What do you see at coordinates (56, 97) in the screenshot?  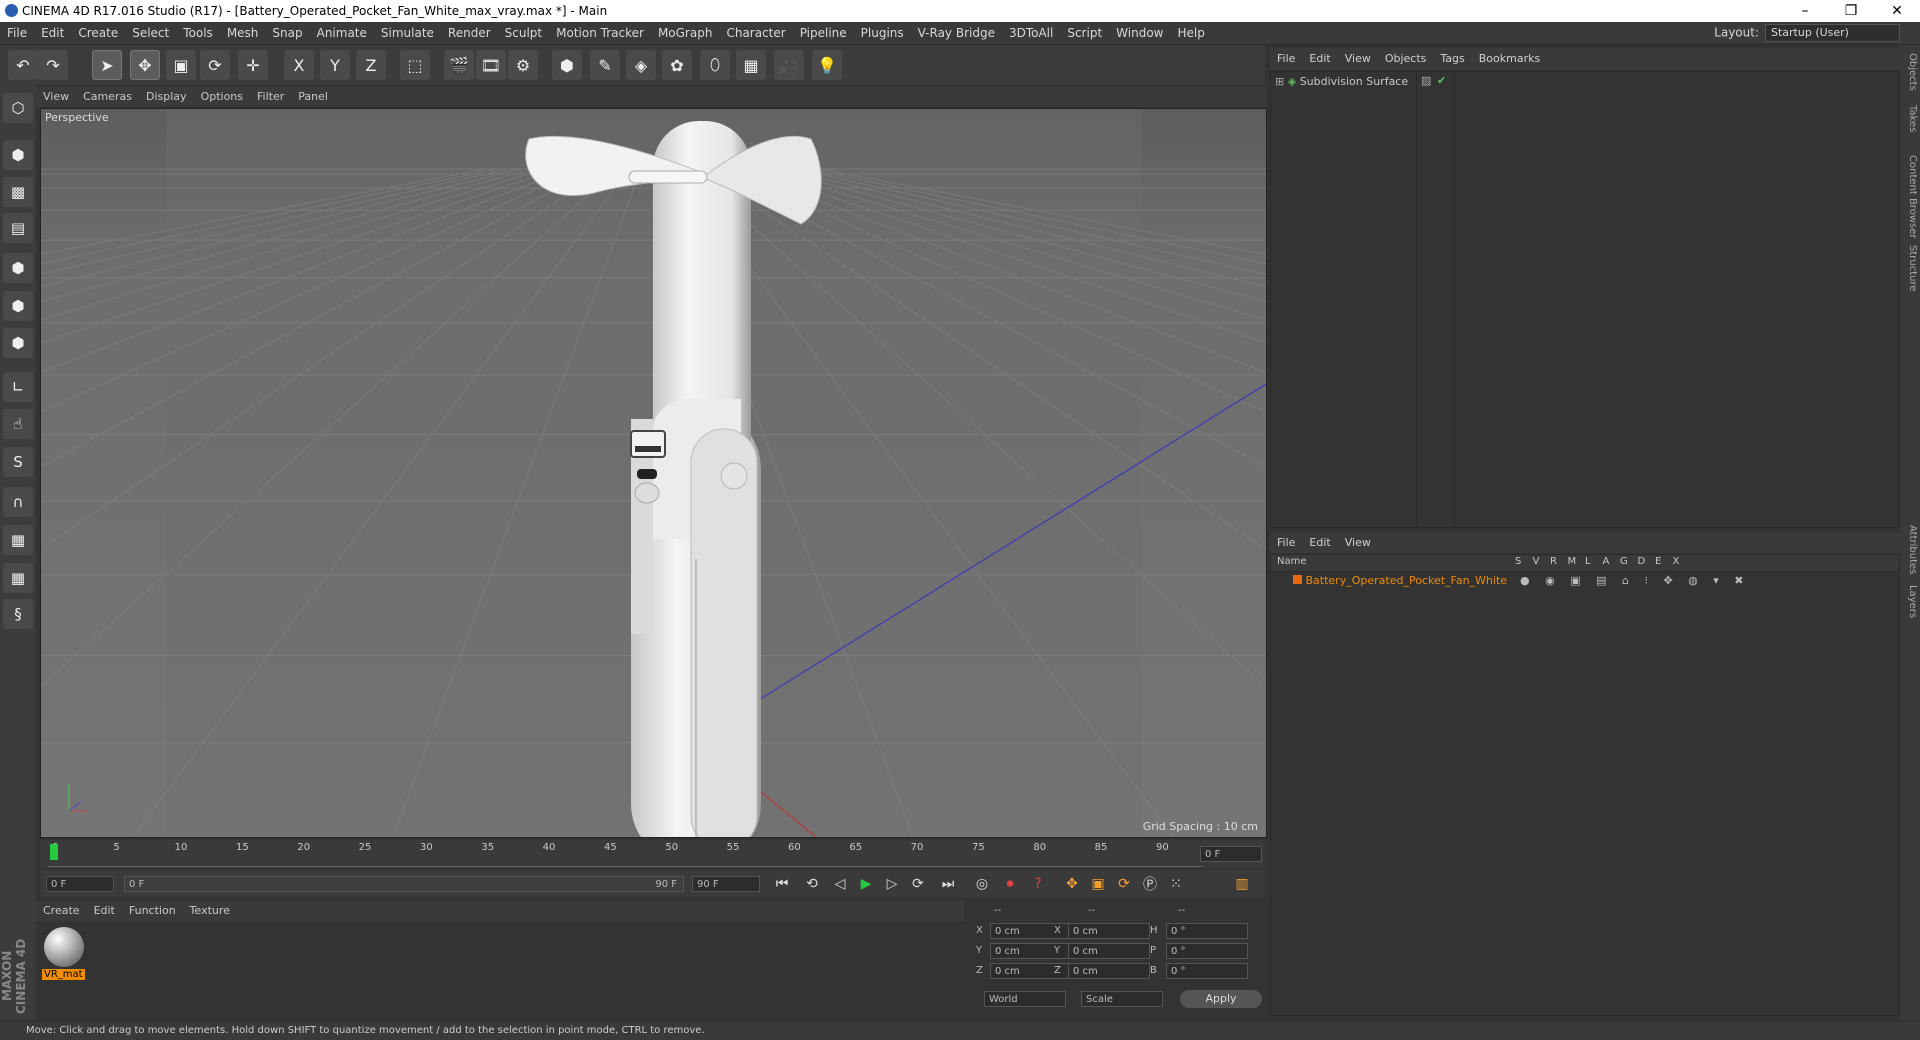 I see `viewport-menu-view: View` at bounding box center [56, 97].